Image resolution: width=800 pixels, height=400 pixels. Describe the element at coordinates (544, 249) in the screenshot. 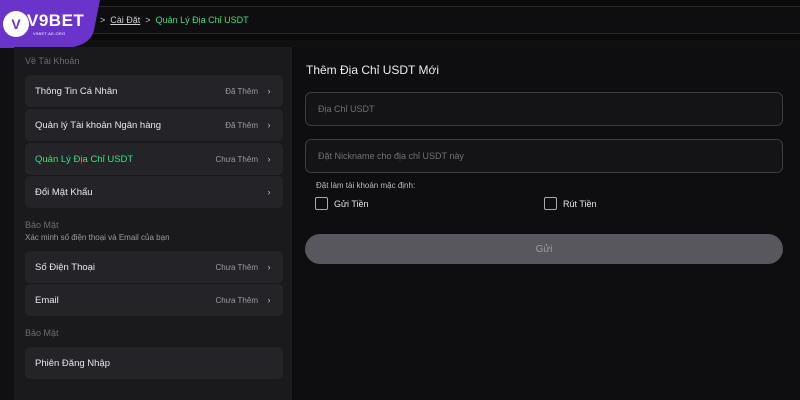

I see `submit-button: Gửi` at that location.